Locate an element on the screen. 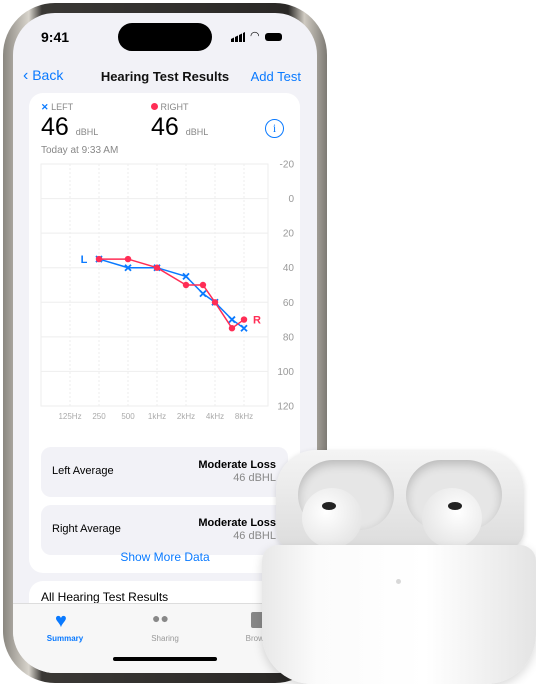 Image resolution: width=536 pixels, height=684 pixels. y-tick-label: 60 is located at coordinates (289, 303).